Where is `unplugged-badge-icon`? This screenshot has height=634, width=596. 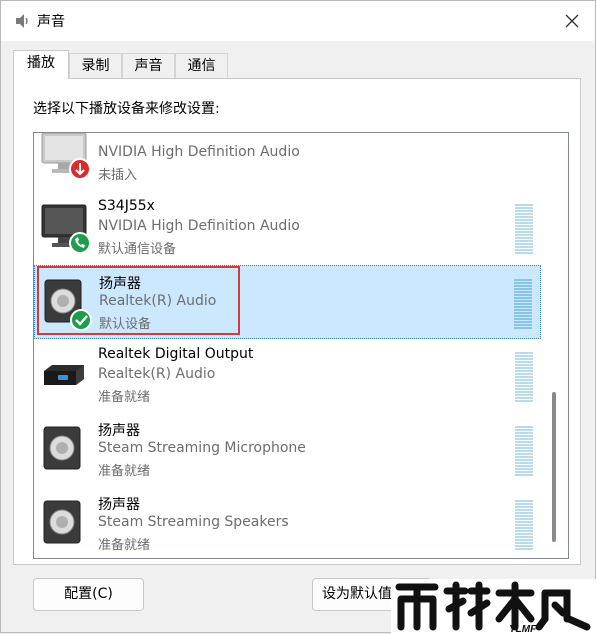
unplugged-badge-icon is located at coordinates (80, 169).